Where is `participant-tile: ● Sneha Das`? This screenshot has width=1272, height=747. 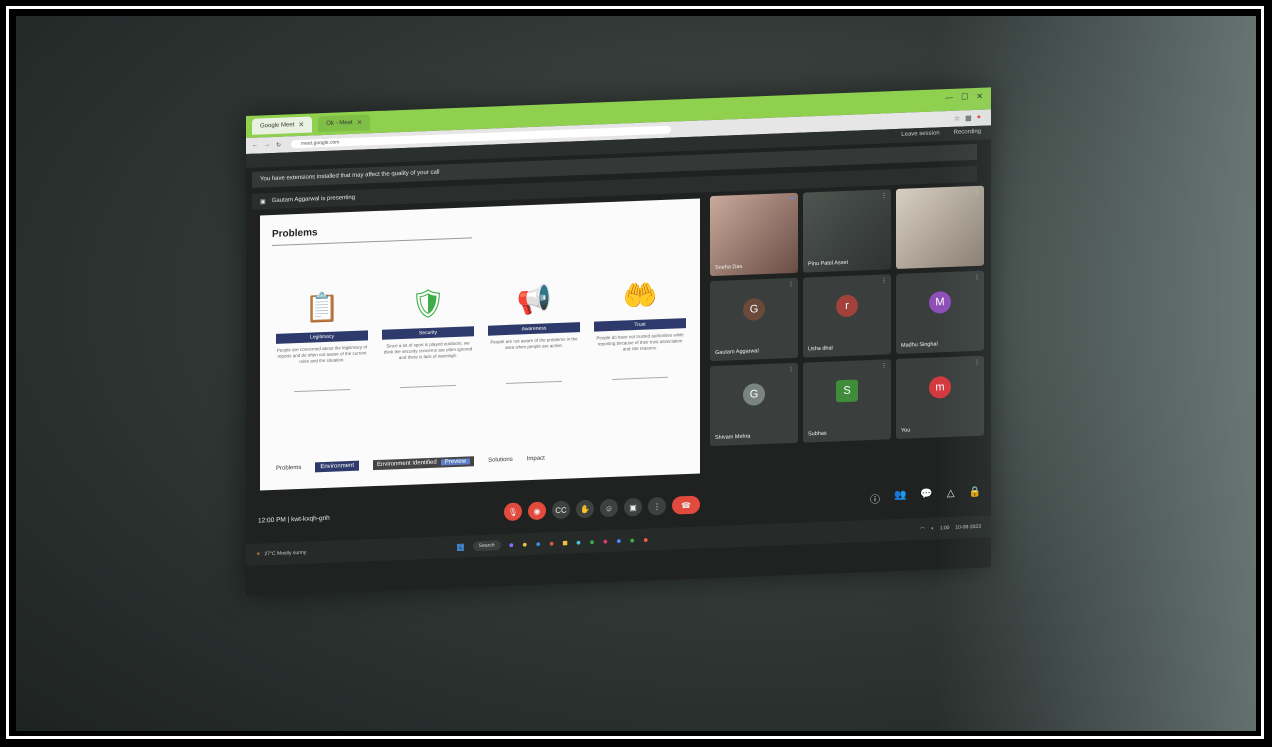 participant-tile: ● Sneha Das is located at coordinates (754, 234).